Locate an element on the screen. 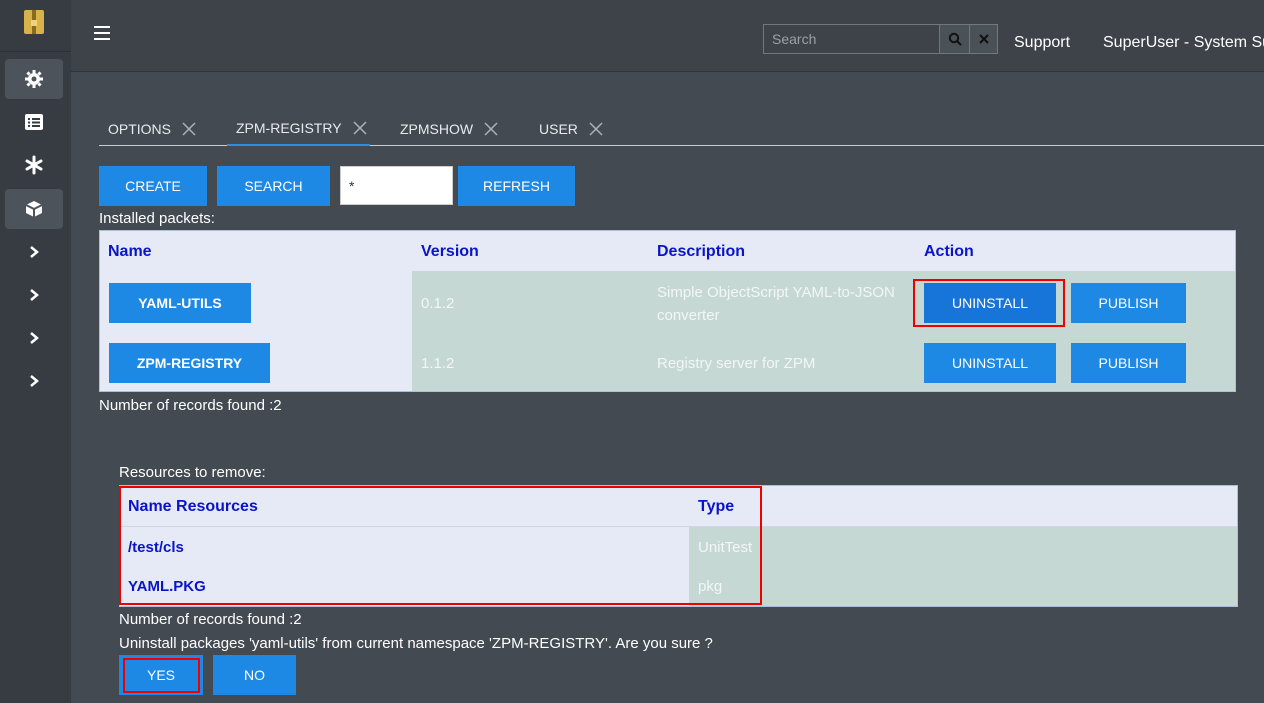  tab-user: USER is located at coordinates (571, 129).